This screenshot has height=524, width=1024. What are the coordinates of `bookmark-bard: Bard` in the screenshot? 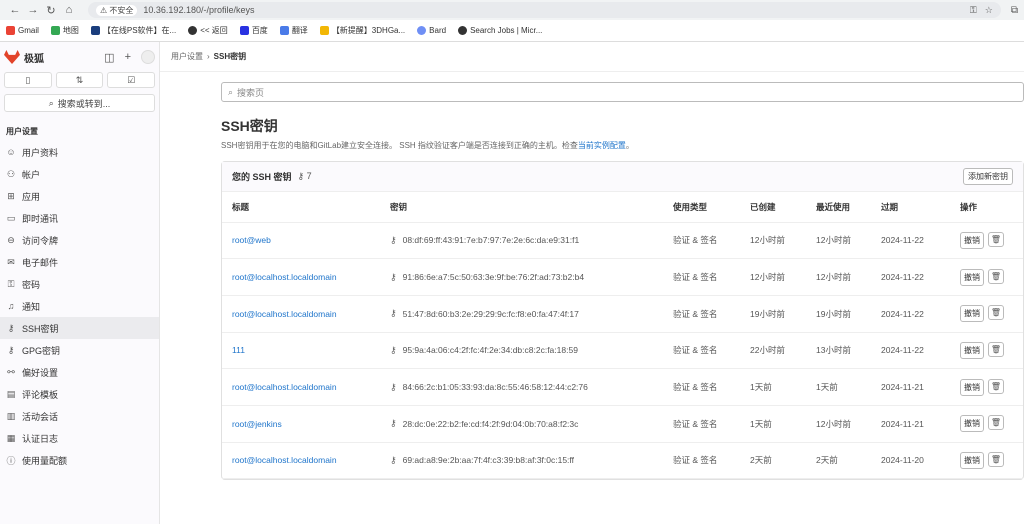 It's located at (431, 30).